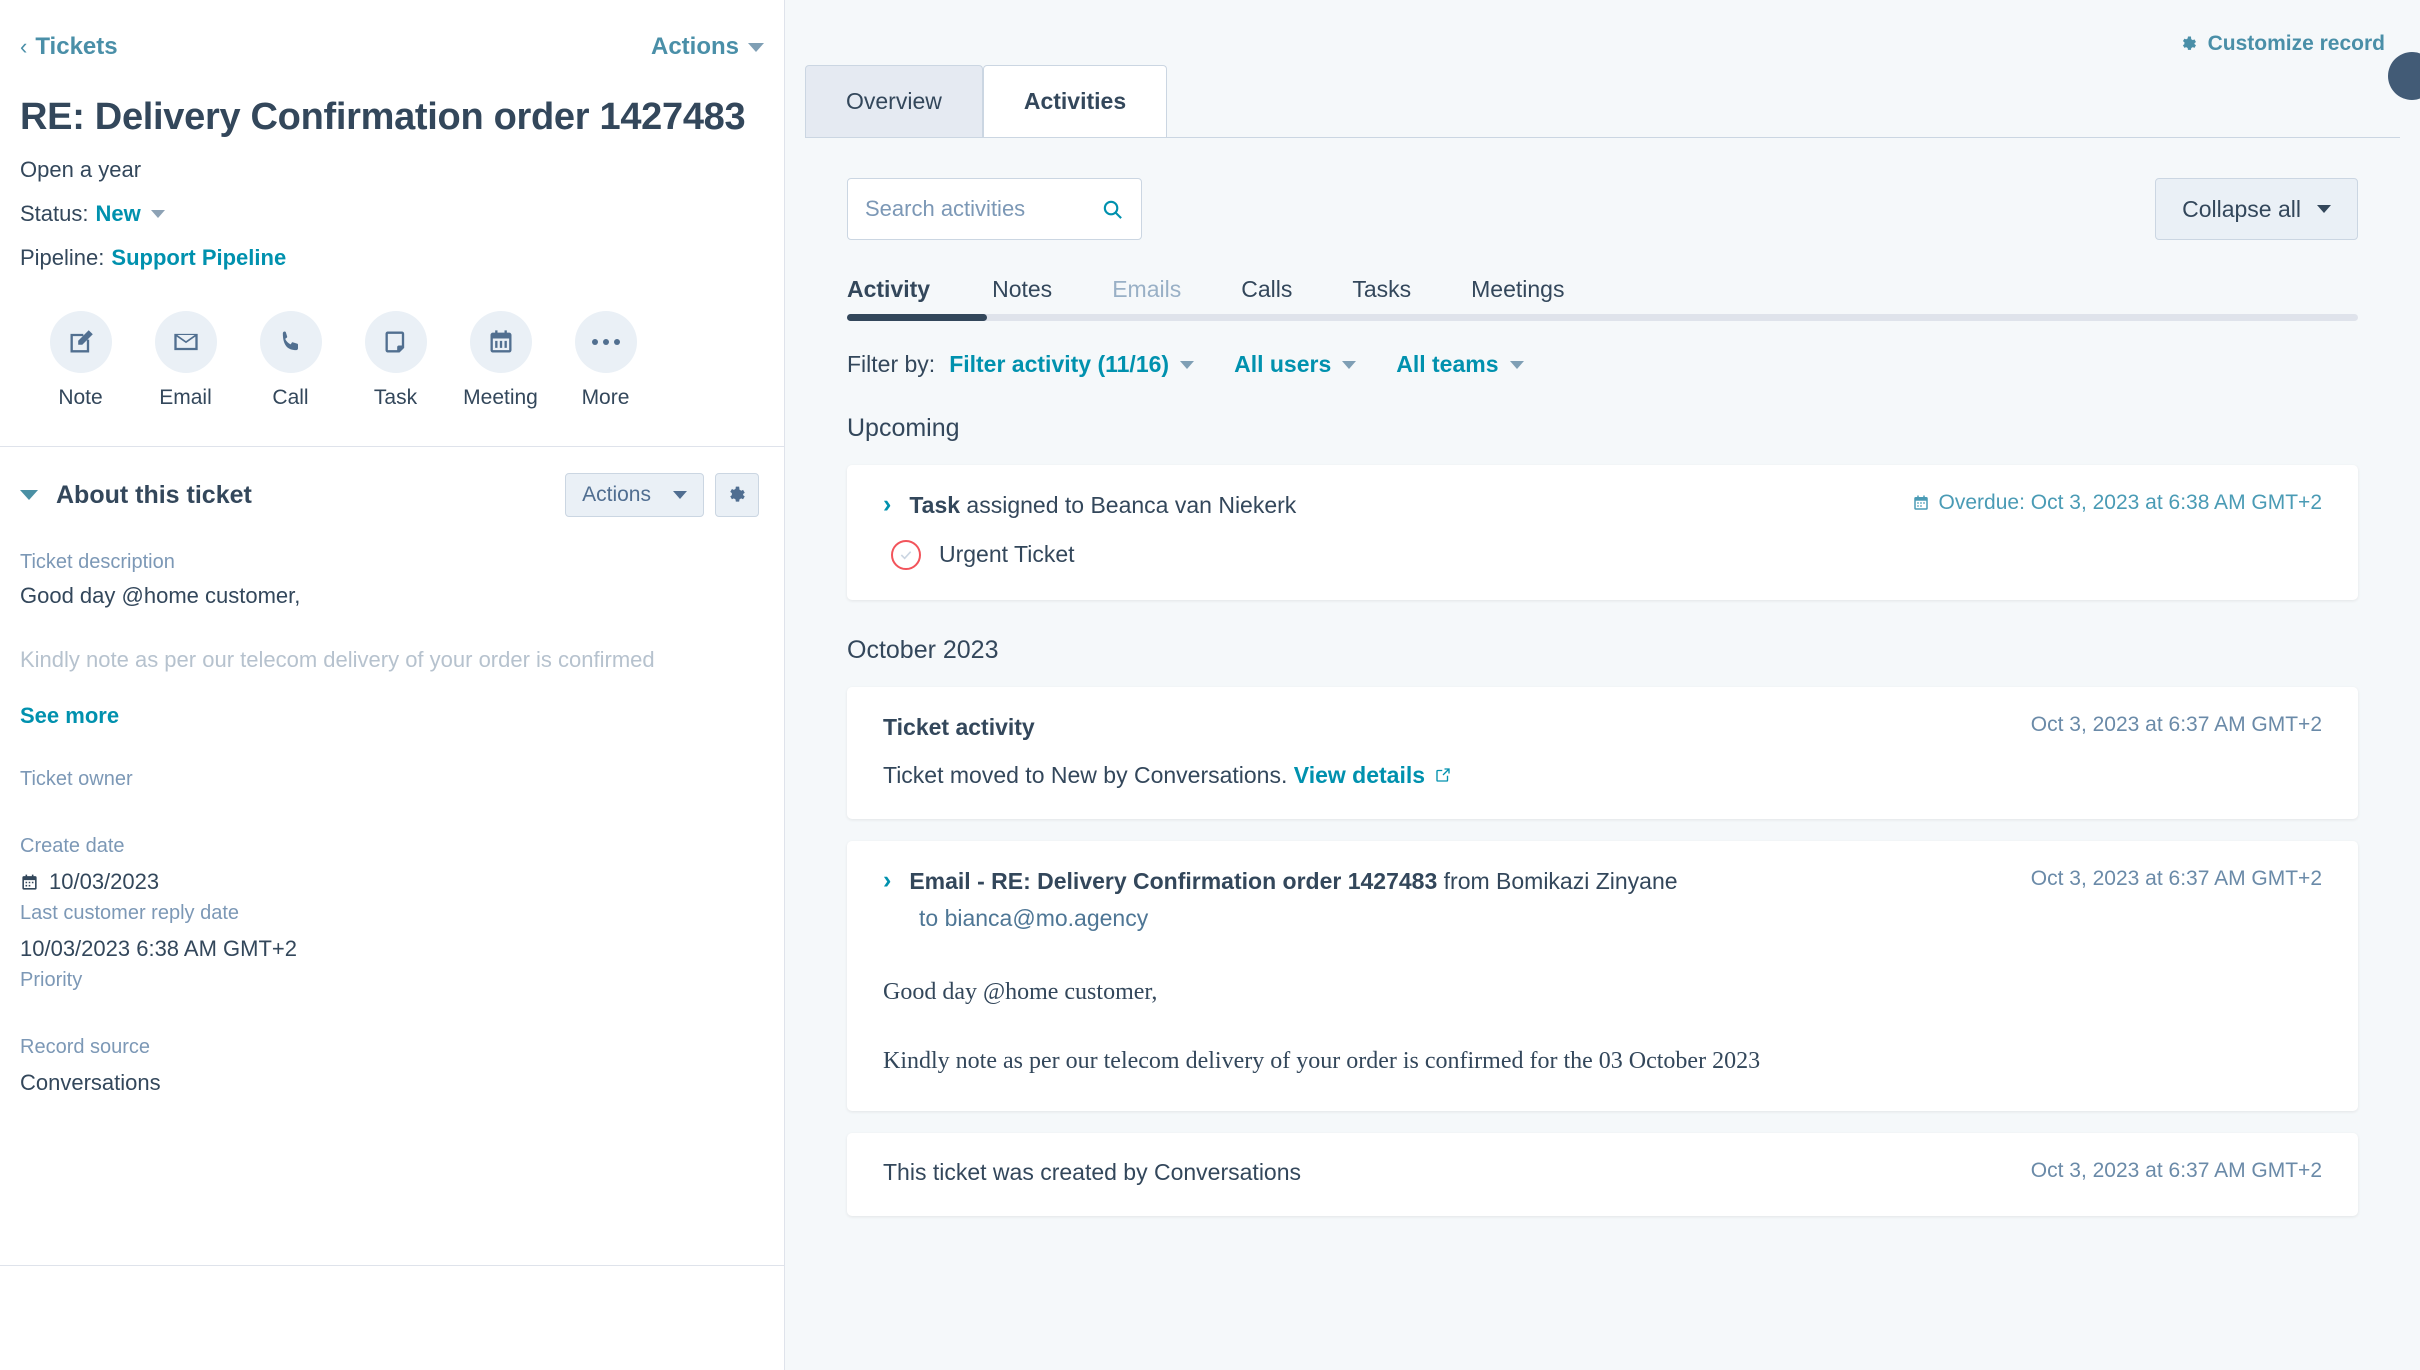 Image resolution: width=2420 pixels, height=1370 pixels. What do you see at coordinates (1007, 554) in the screenshot?
I see `task-name: Urgent Ticket` at bounding box center [1007, 554].